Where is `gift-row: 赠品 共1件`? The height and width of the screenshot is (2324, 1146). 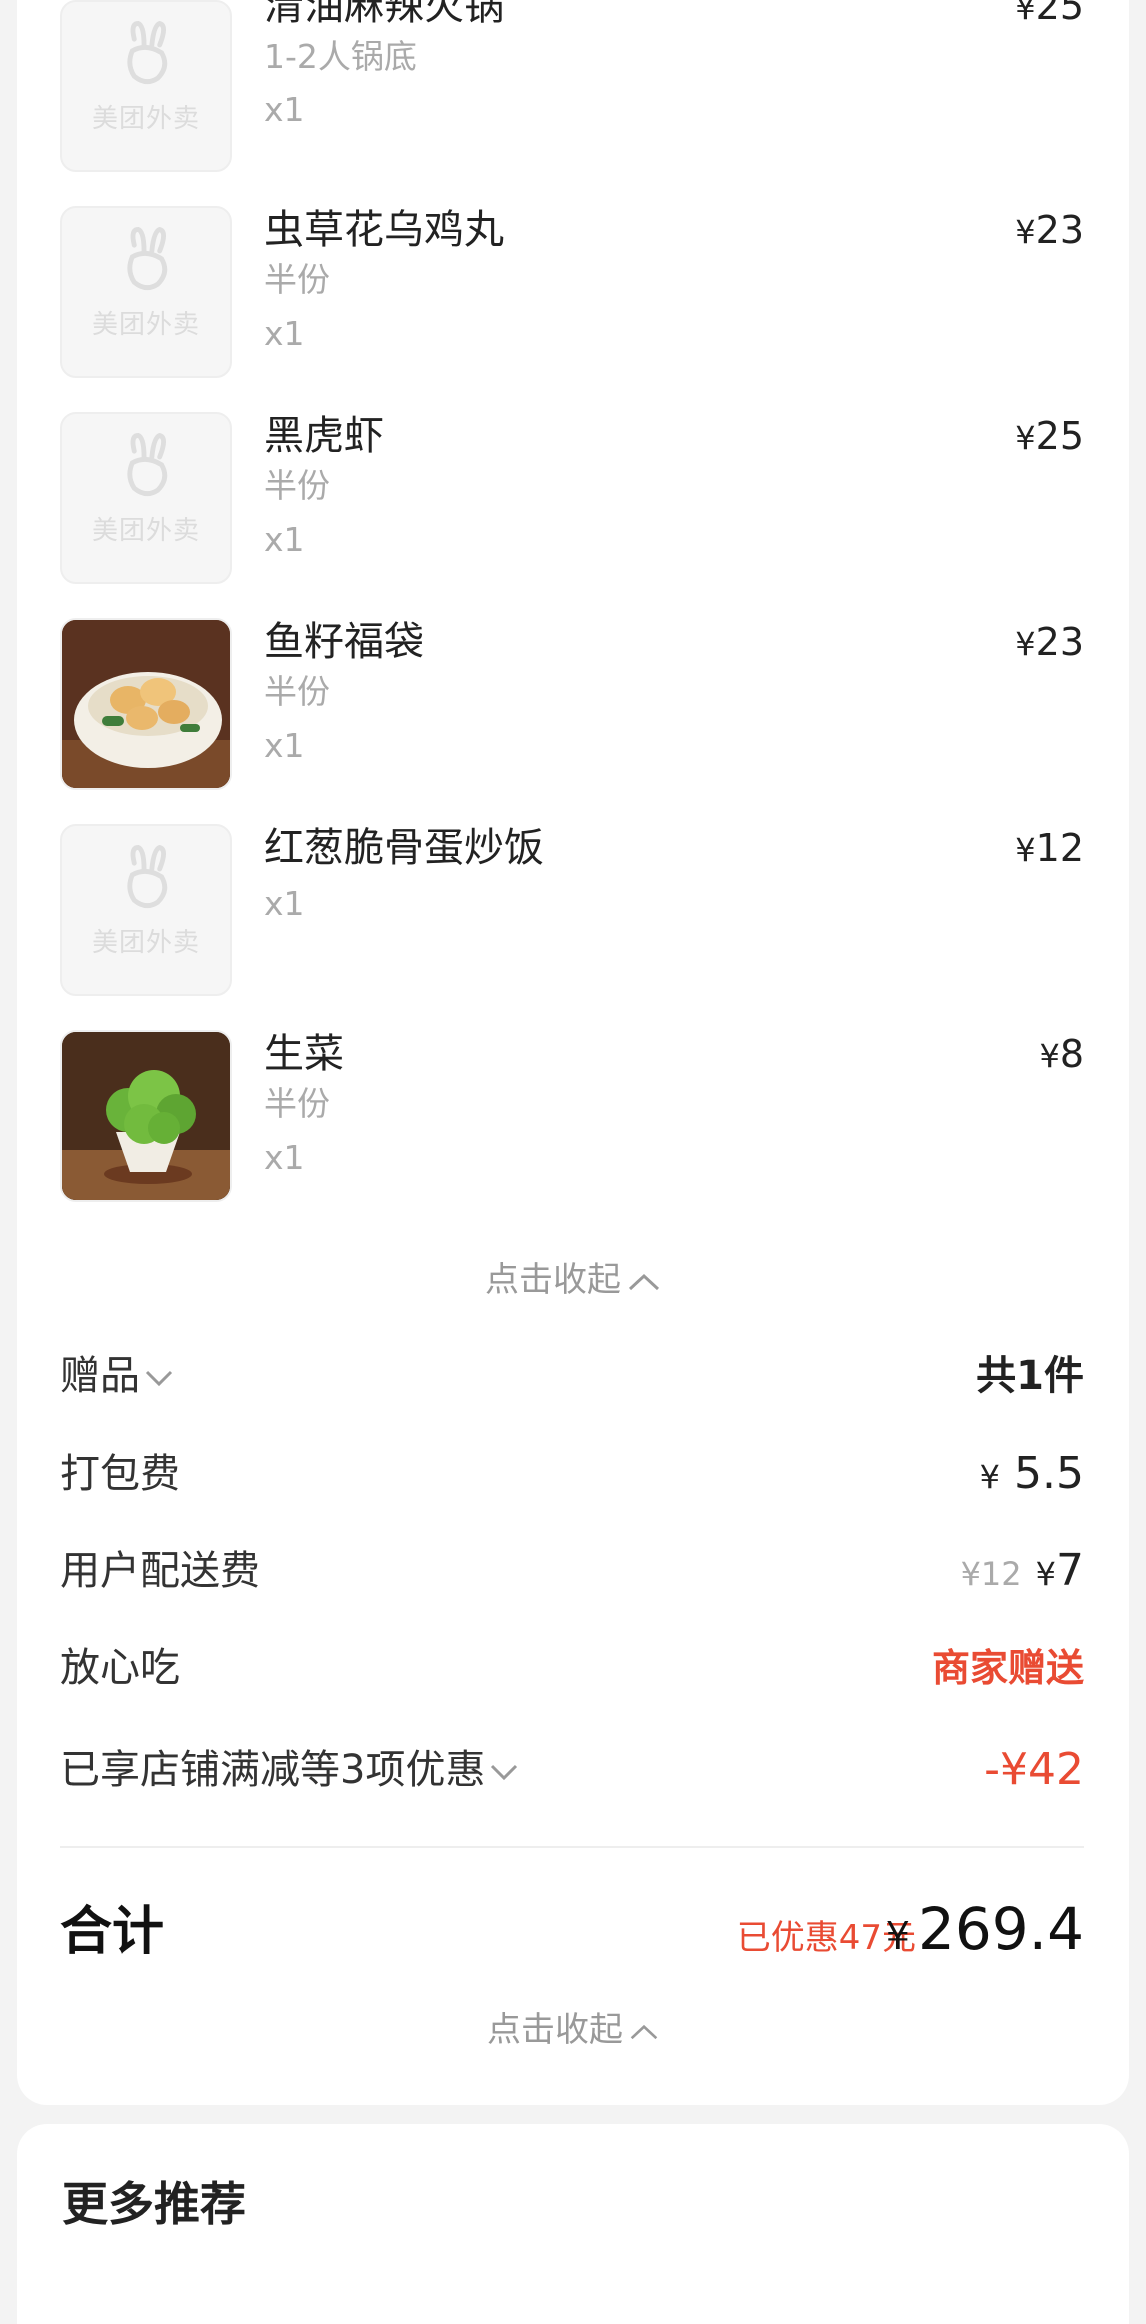
gift-row: 赠品 共1件 is located at coordinates (572, 1376).